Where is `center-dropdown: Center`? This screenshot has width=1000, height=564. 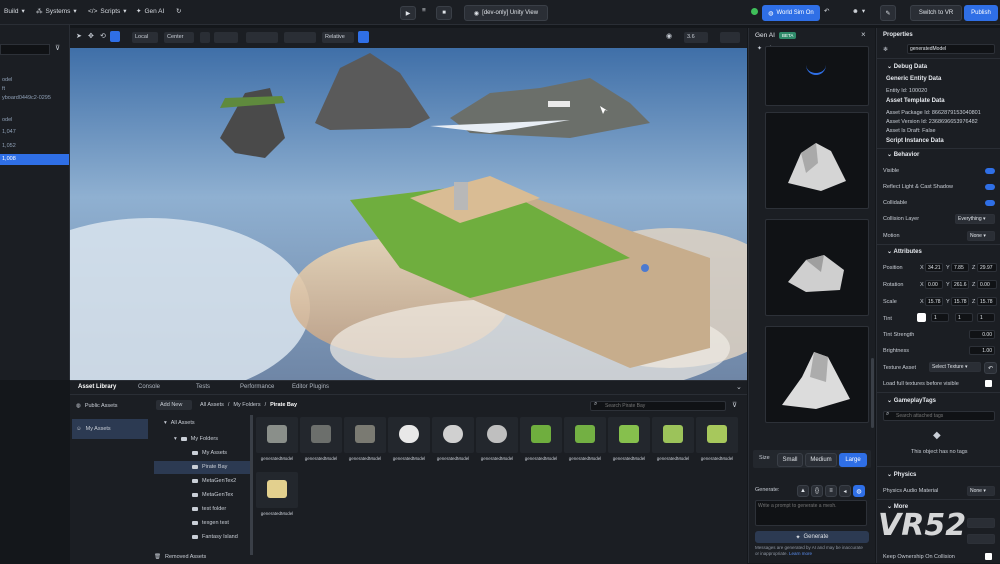
center-dropdown: Center is located at coordinates (179, 37).